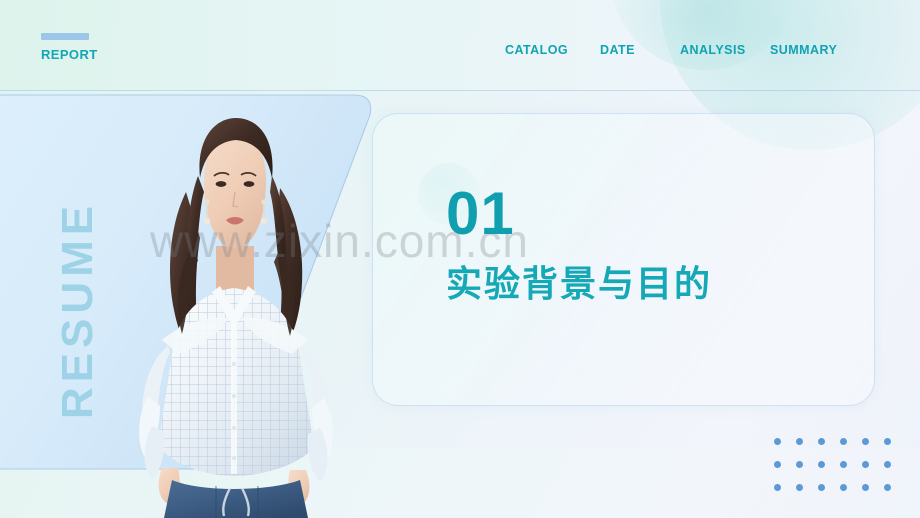 The width and height of the screenshot is (920, 518). Describe the element at coordinates (725, 50) in the screenshot. I see `nav-item-analysis: ANALYSIS` at that location.